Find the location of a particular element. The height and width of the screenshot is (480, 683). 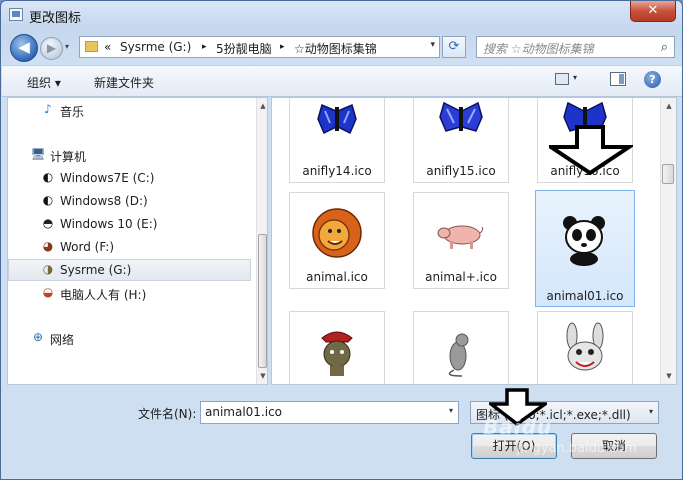

nav-item-label: Windows8 (D:) is located at coordinates (104, 201).